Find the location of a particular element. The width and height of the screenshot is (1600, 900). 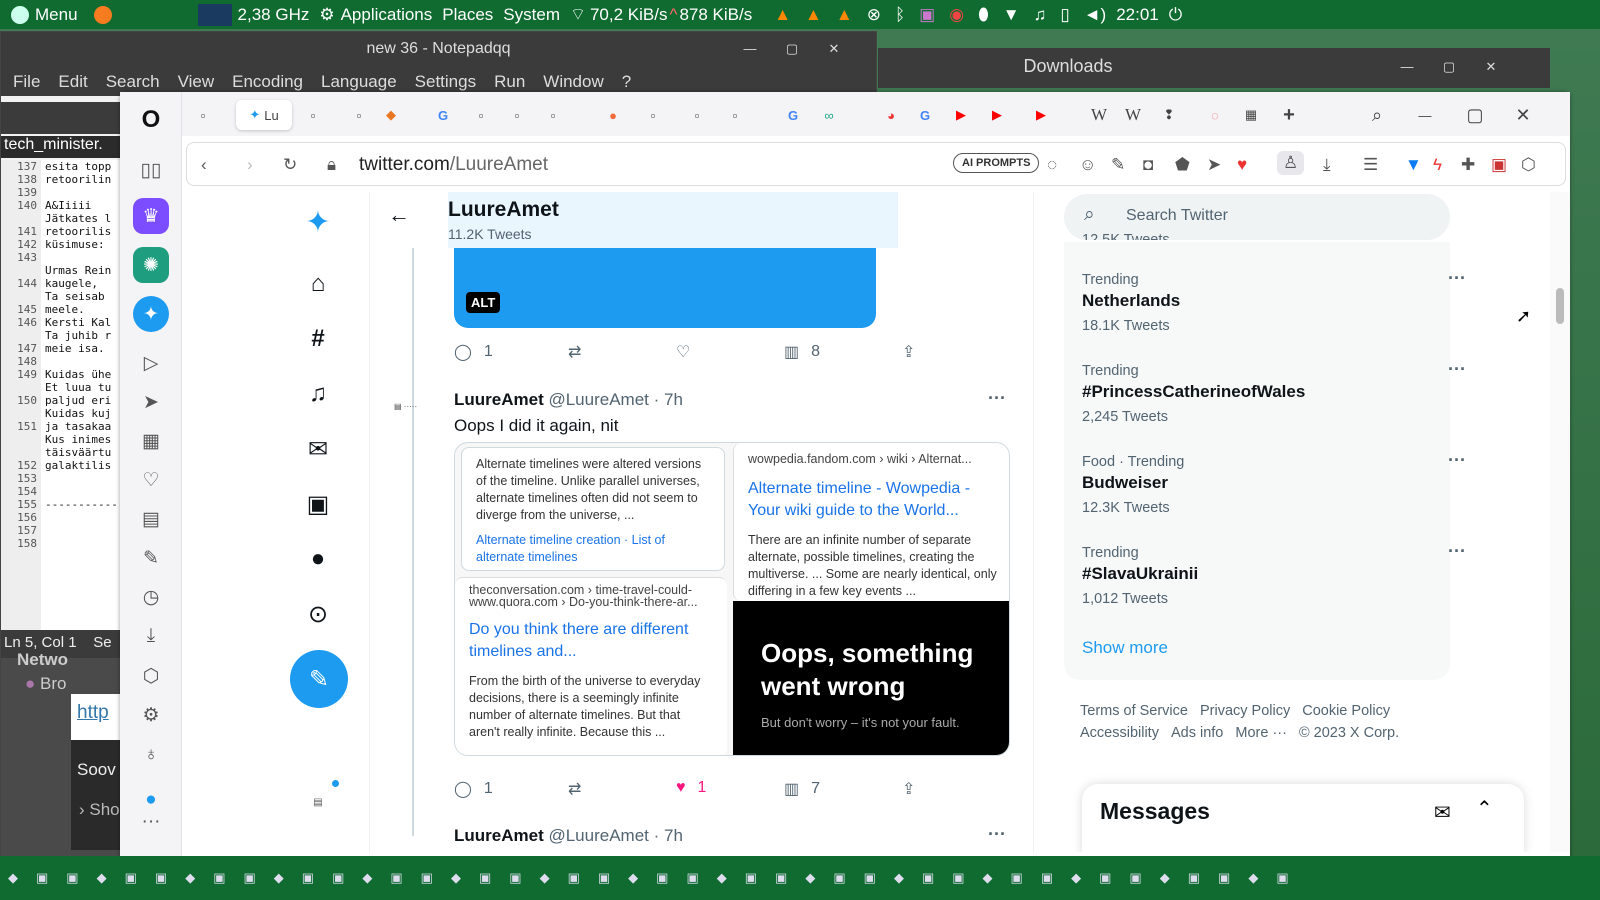

url-field: twitter.com/LuureAmet is located at coordinates (453, 165).